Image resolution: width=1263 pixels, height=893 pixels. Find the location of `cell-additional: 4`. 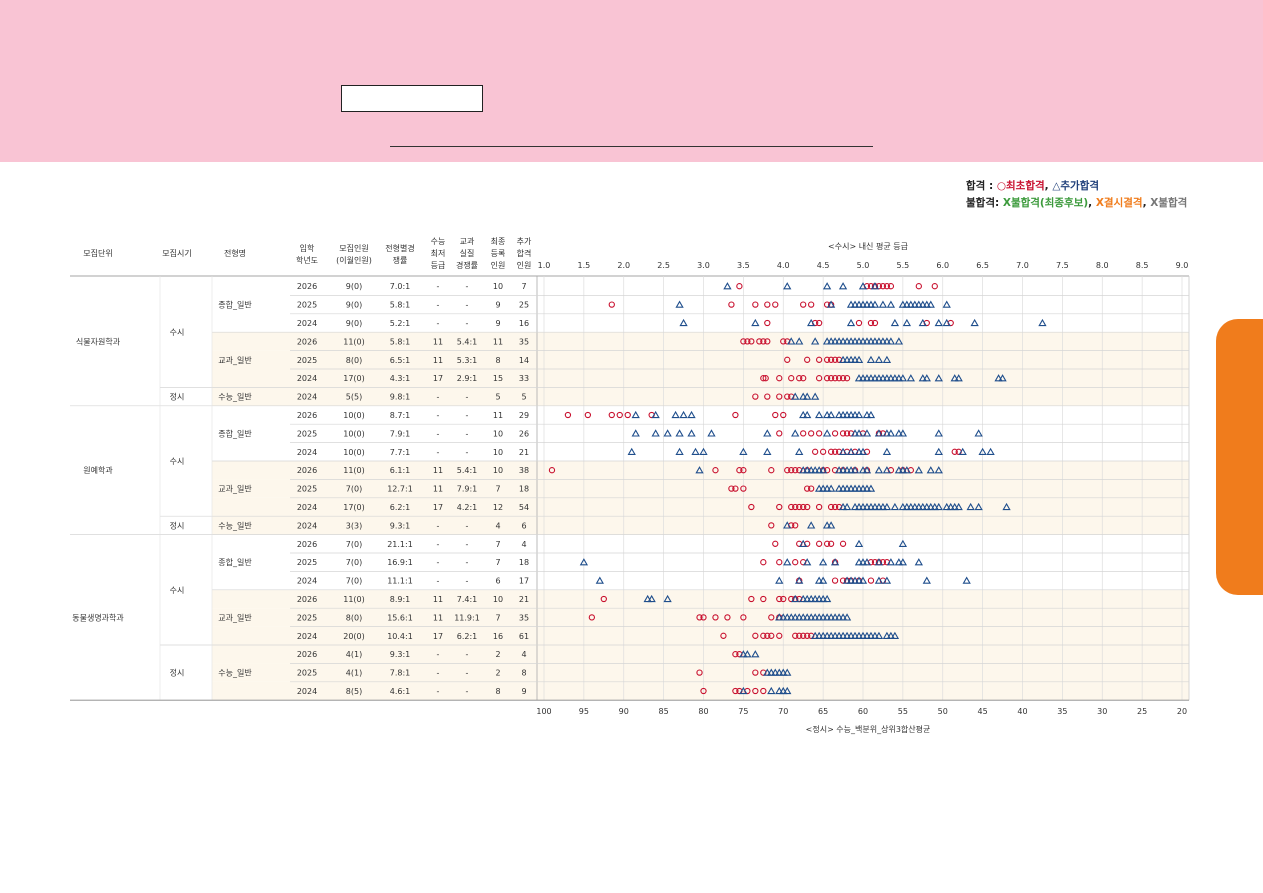

cell-additional: 4 is located at coordinates (523, 654).